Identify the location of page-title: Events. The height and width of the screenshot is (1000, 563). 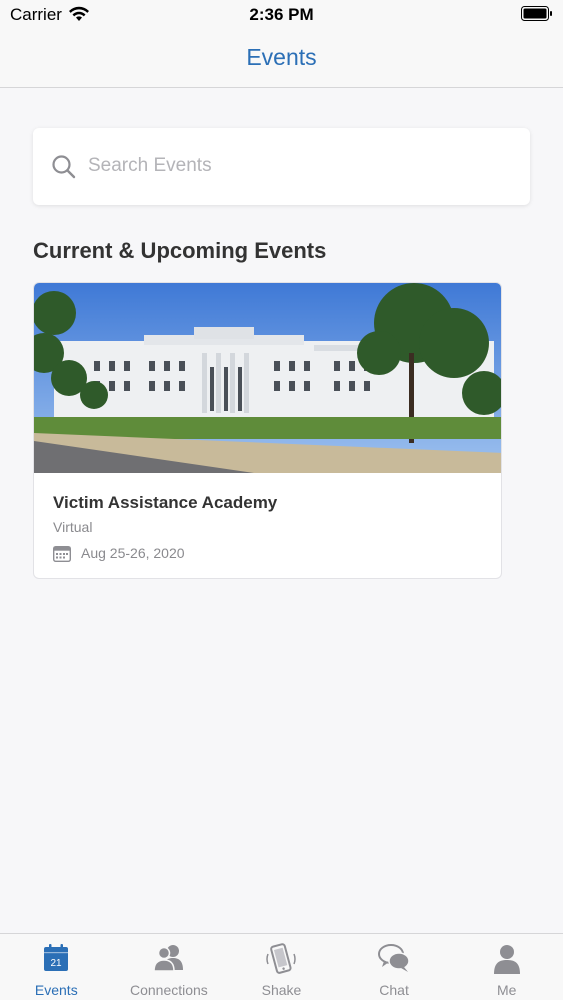
(281, 57).